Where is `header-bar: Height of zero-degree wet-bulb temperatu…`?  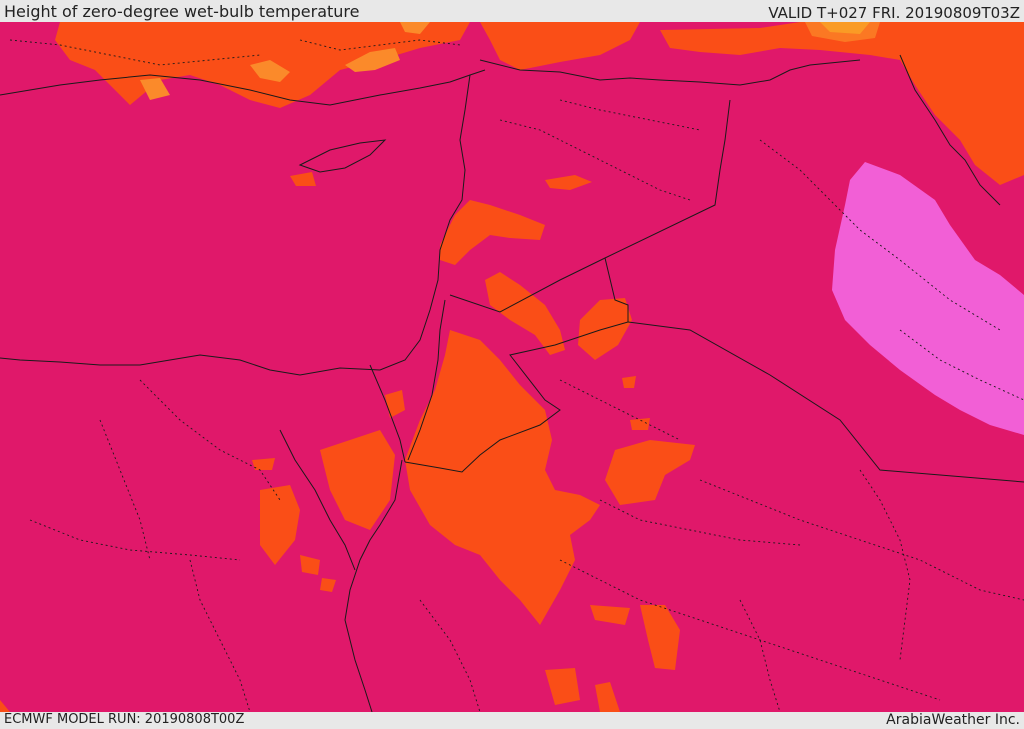
header-bar: Height of zero-degree wet-bulb temperatu… is located at coordinates (512, 11).